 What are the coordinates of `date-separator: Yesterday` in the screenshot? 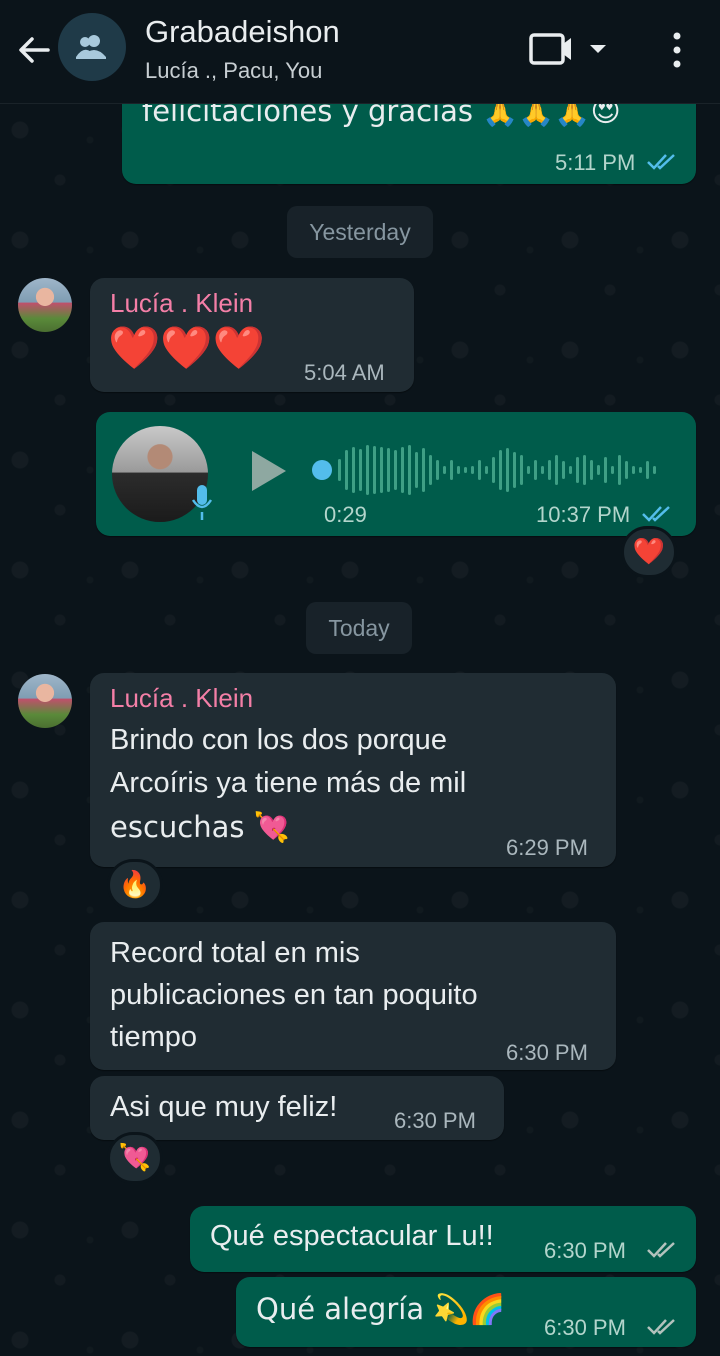 It's located at (360, 232).